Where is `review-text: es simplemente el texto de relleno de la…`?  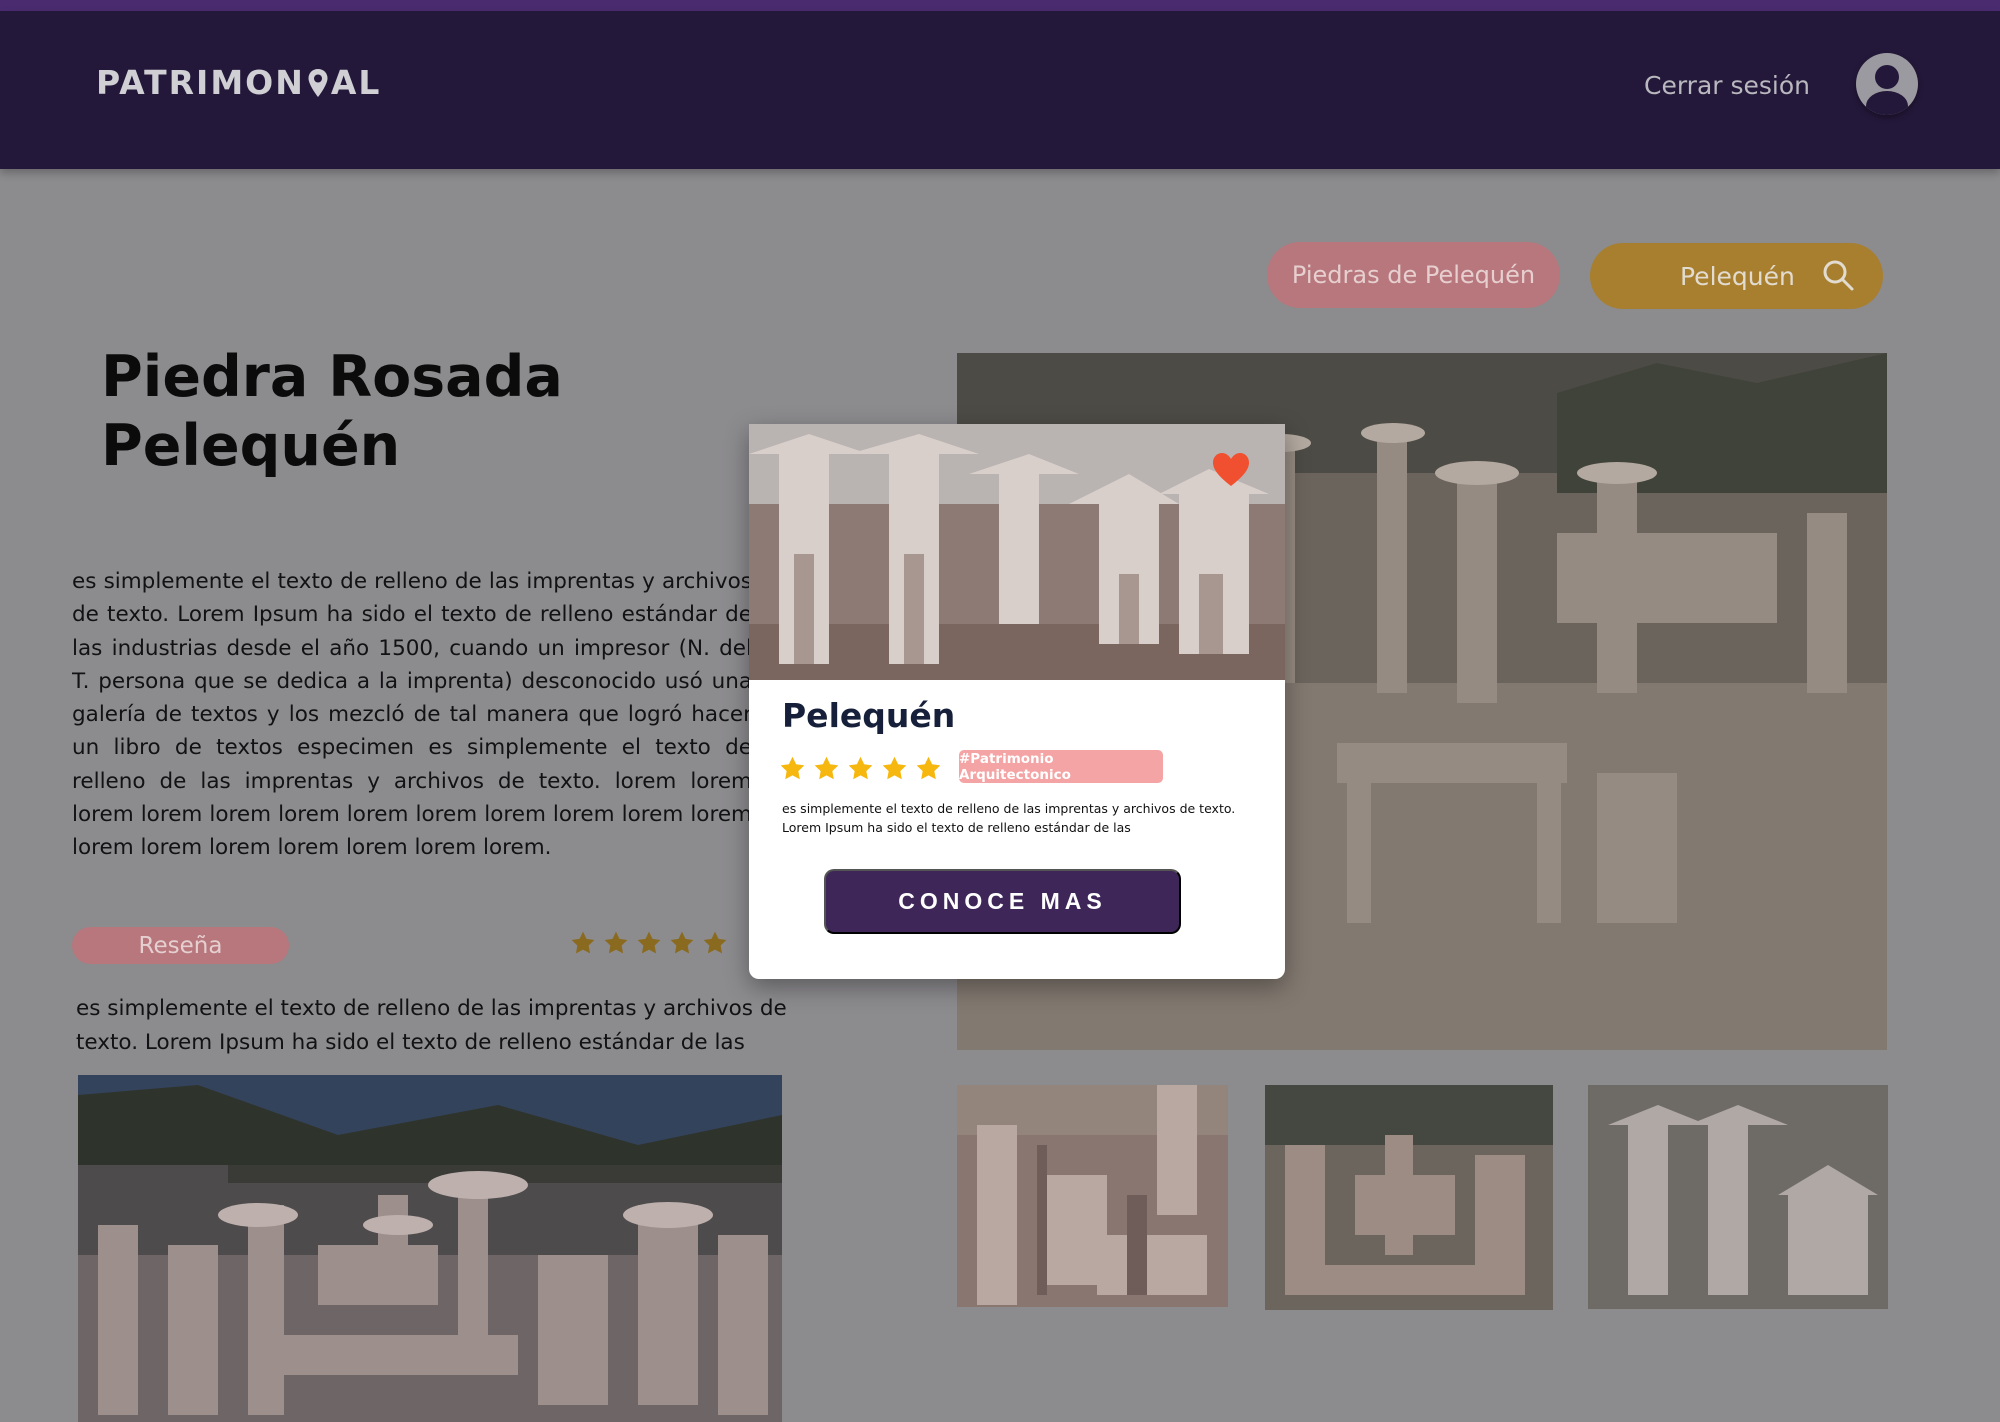 review-text: es simplemente el texto de relleno de la… is located at coordinates (431, 1025).